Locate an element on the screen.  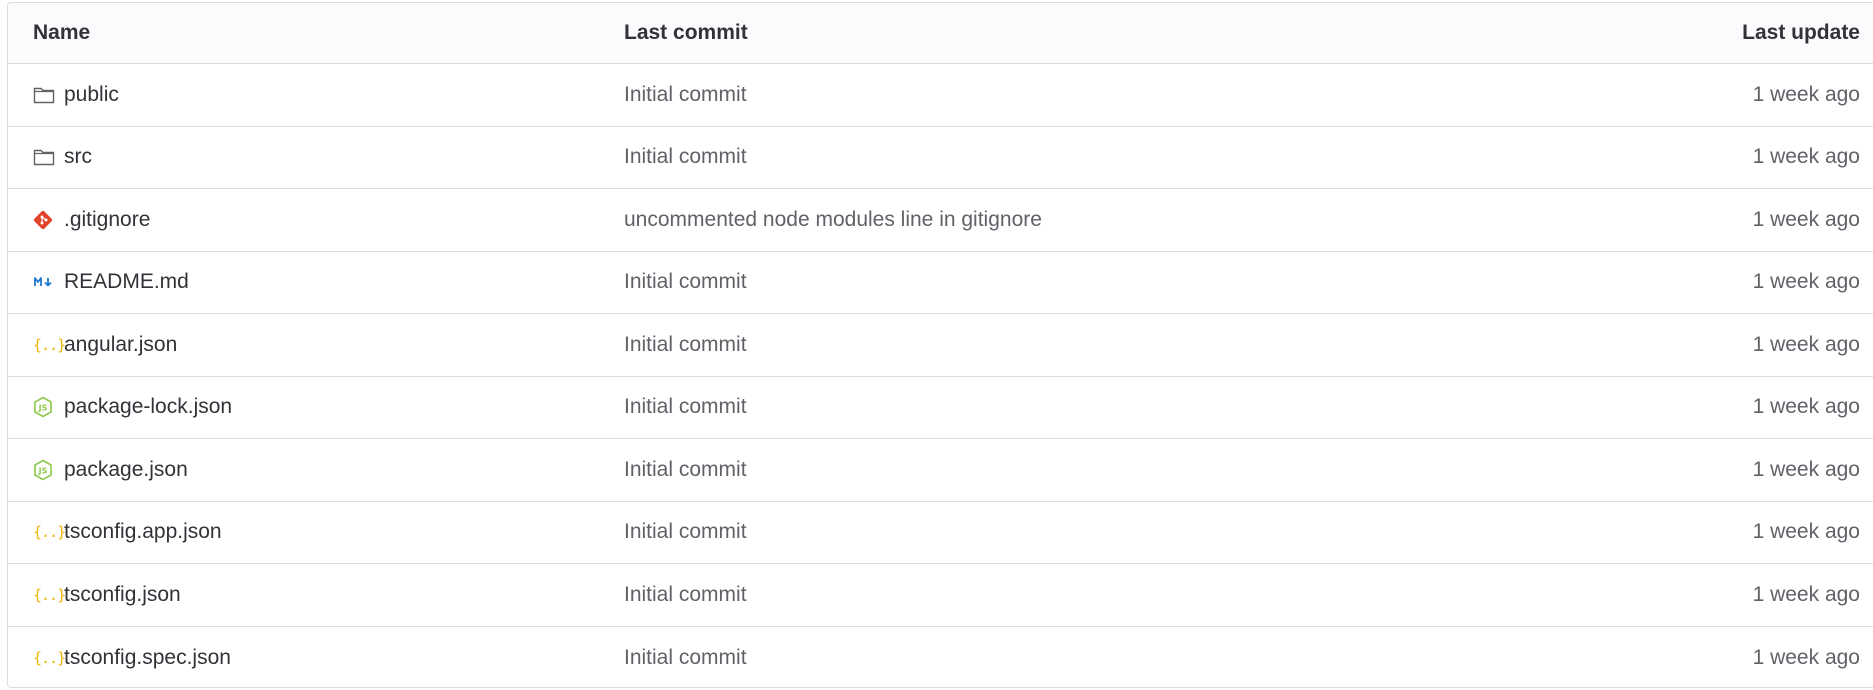
table-row: README.md Initial commit 1 week ago is located at coordinates (940, 283).